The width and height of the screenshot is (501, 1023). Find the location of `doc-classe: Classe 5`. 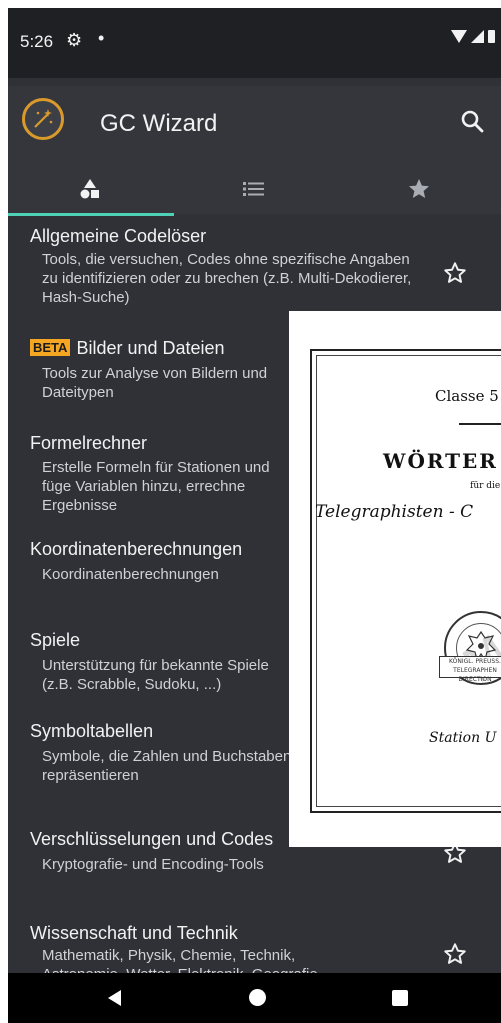

doc-classe: Classe 5 is located at coordinates (467, 396).